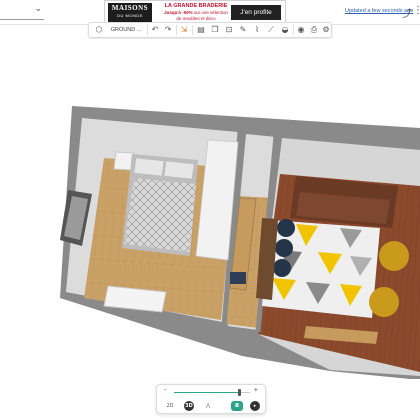 The width and height of the screenshot is (420, 420). I want to click on main-toolbar: ⬡ GROUND ... ↶ ↷ ⇲ ▤ ❐ ⊡ ✎ ⌇ ⟋ ◒ ◉ ⎙ ⚙, so click(210, 30).